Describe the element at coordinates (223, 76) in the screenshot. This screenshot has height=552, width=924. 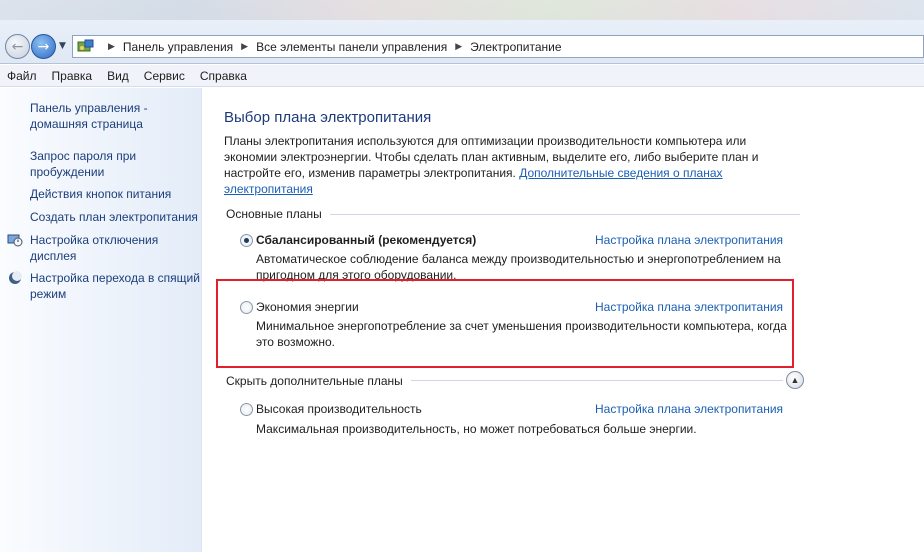
I see `menu-help: Справка` at that location.